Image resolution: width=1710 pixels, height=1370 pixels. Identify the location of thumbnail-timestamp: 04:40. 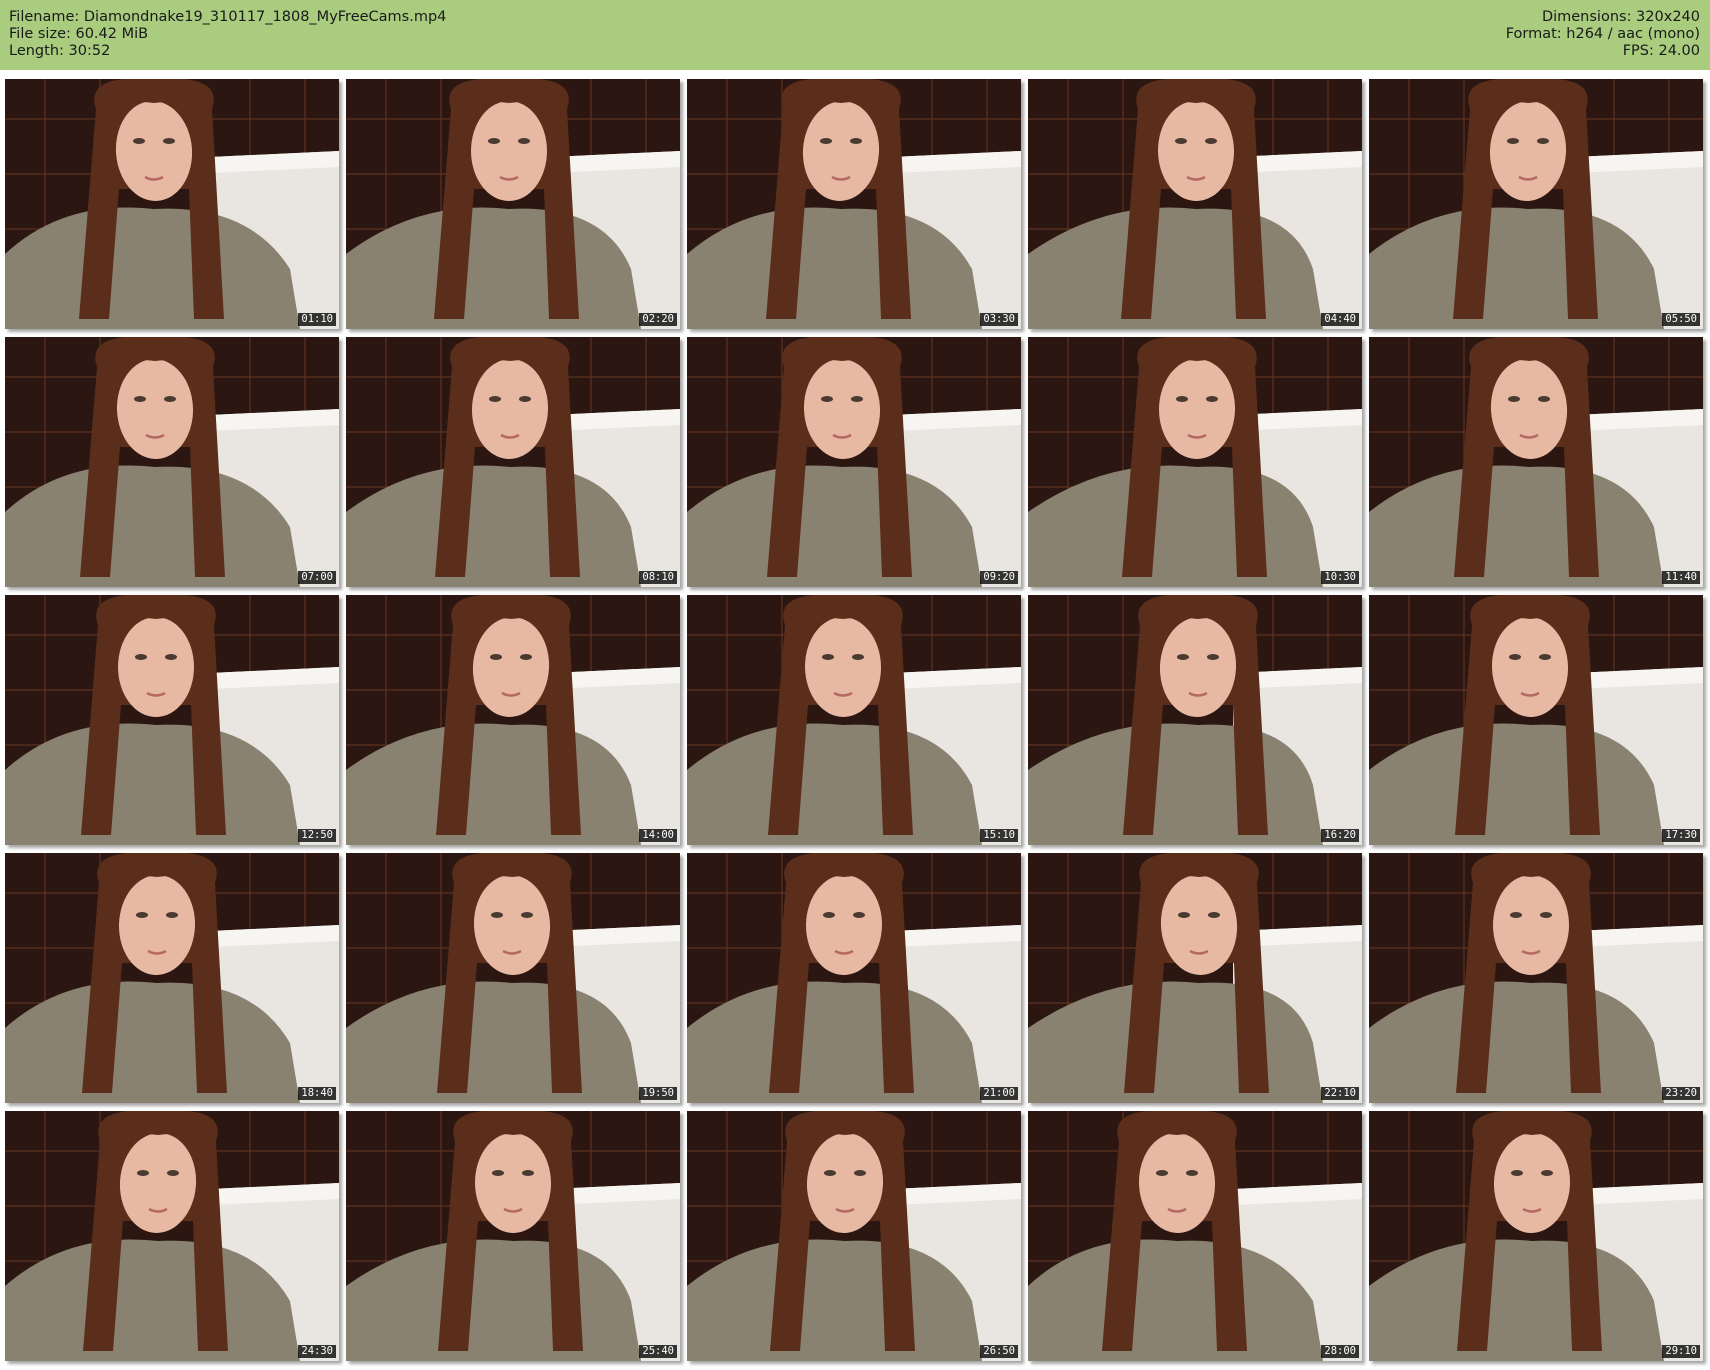
(1340, 319).